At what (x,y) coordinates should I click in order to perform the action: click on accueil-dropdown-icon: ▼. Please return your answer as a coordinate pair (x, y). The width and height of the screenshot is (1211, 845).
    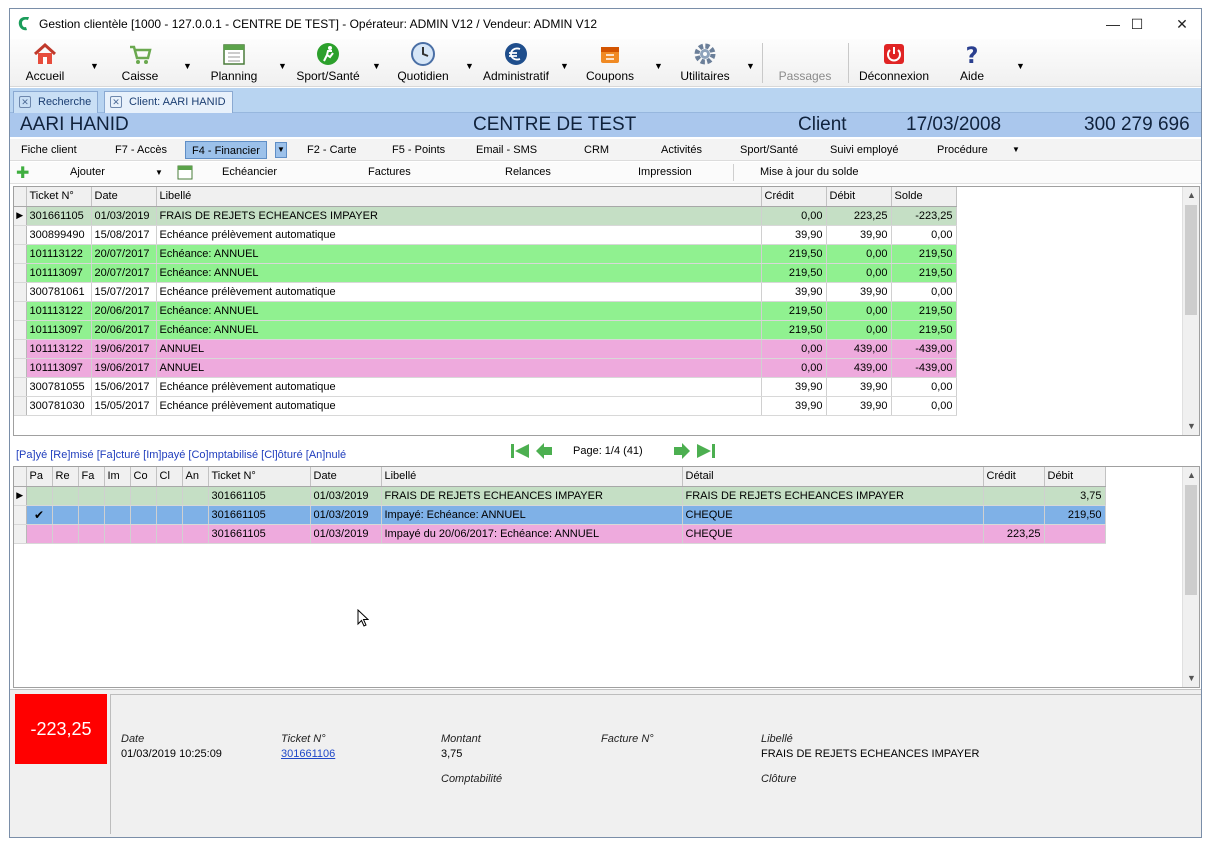
    Looking at the image, I should click on (94, 66).